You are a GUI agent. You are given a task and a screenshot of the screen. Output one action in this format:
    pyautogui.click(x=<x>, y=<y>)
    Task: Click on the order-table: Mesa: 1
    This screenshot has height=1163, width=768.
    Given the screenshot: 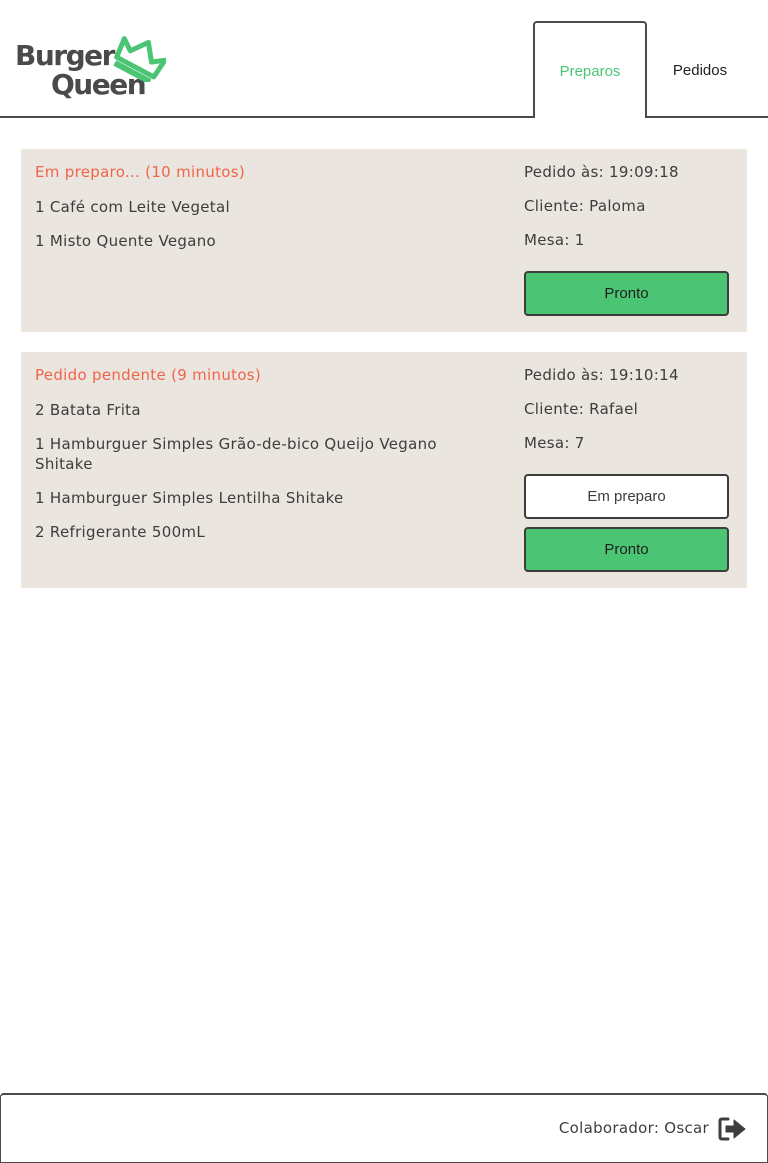 What is the action you would take?
    pyautogui.click(x=554, y=240)
    